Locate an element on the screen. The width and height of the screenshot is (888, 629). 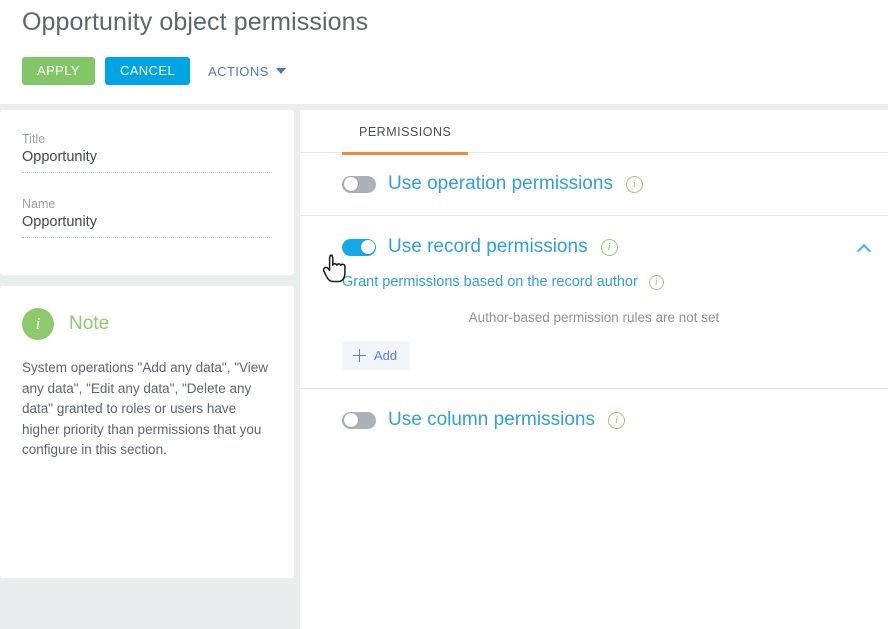
permission-label-operation: Use operation permissions is located at coordinates (500, 183).